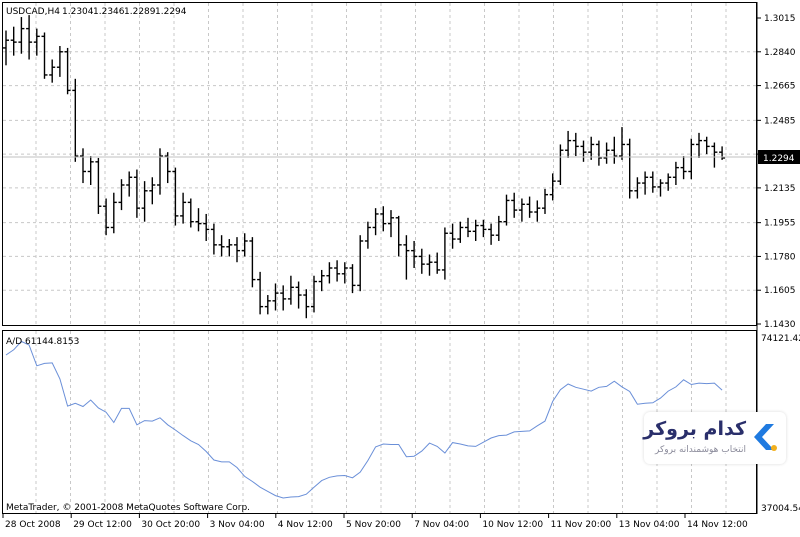  Describe the element at coordinates (109, 12) in the screenshot. I see `ohlc-high: 1.2346` at that location.